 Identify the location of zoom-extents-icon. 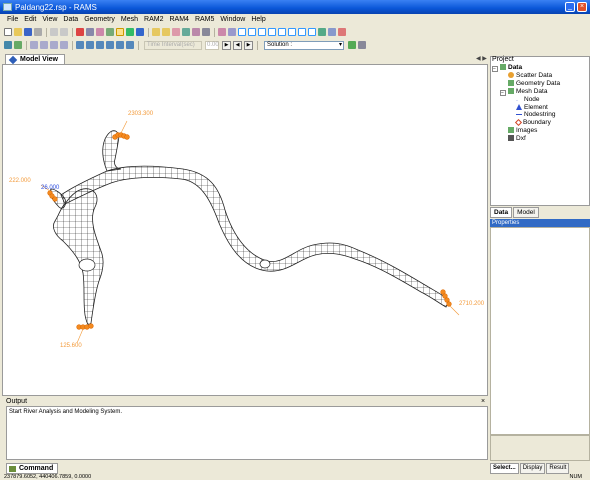
(64, 45).